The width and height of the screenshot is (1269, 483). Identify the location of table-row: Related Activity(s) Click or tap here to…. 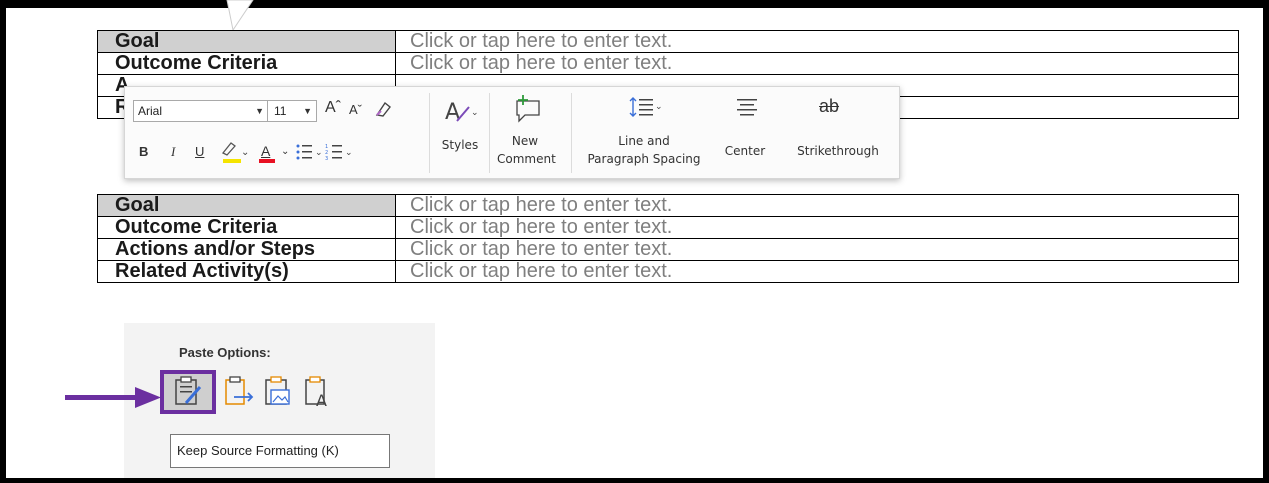
(668, 271).